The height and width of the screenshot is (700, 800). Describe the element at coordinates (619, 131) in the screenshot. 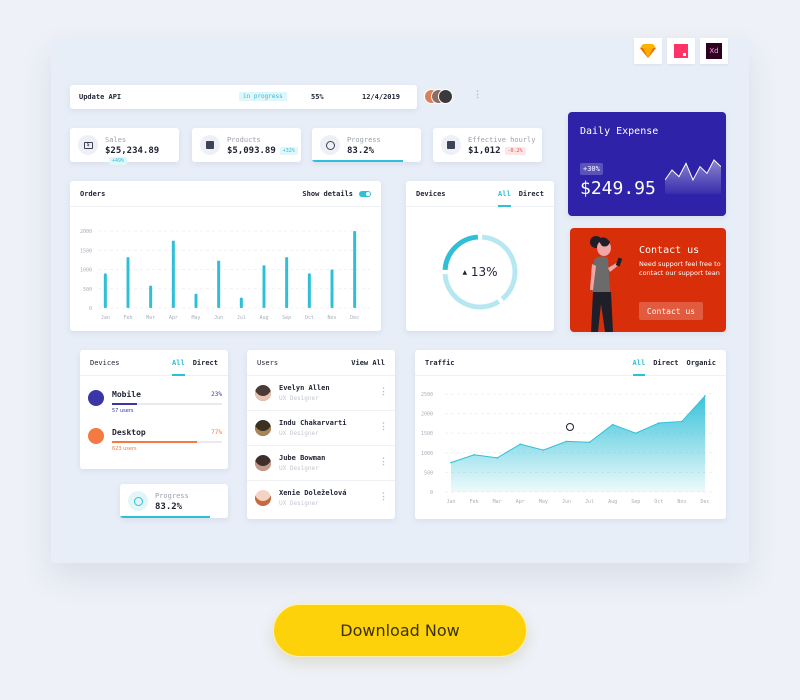

I see `daily-expense-title: Daily Expense` at that location.